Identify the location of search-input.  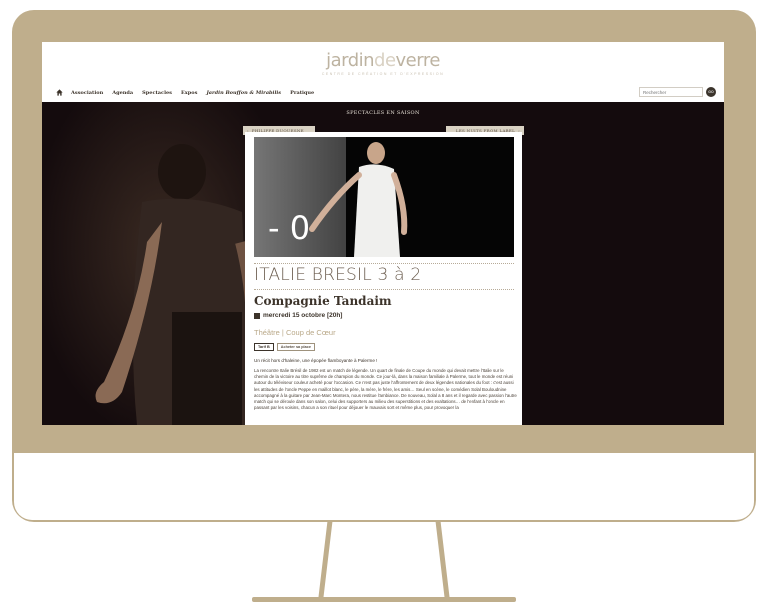
(671, 92).